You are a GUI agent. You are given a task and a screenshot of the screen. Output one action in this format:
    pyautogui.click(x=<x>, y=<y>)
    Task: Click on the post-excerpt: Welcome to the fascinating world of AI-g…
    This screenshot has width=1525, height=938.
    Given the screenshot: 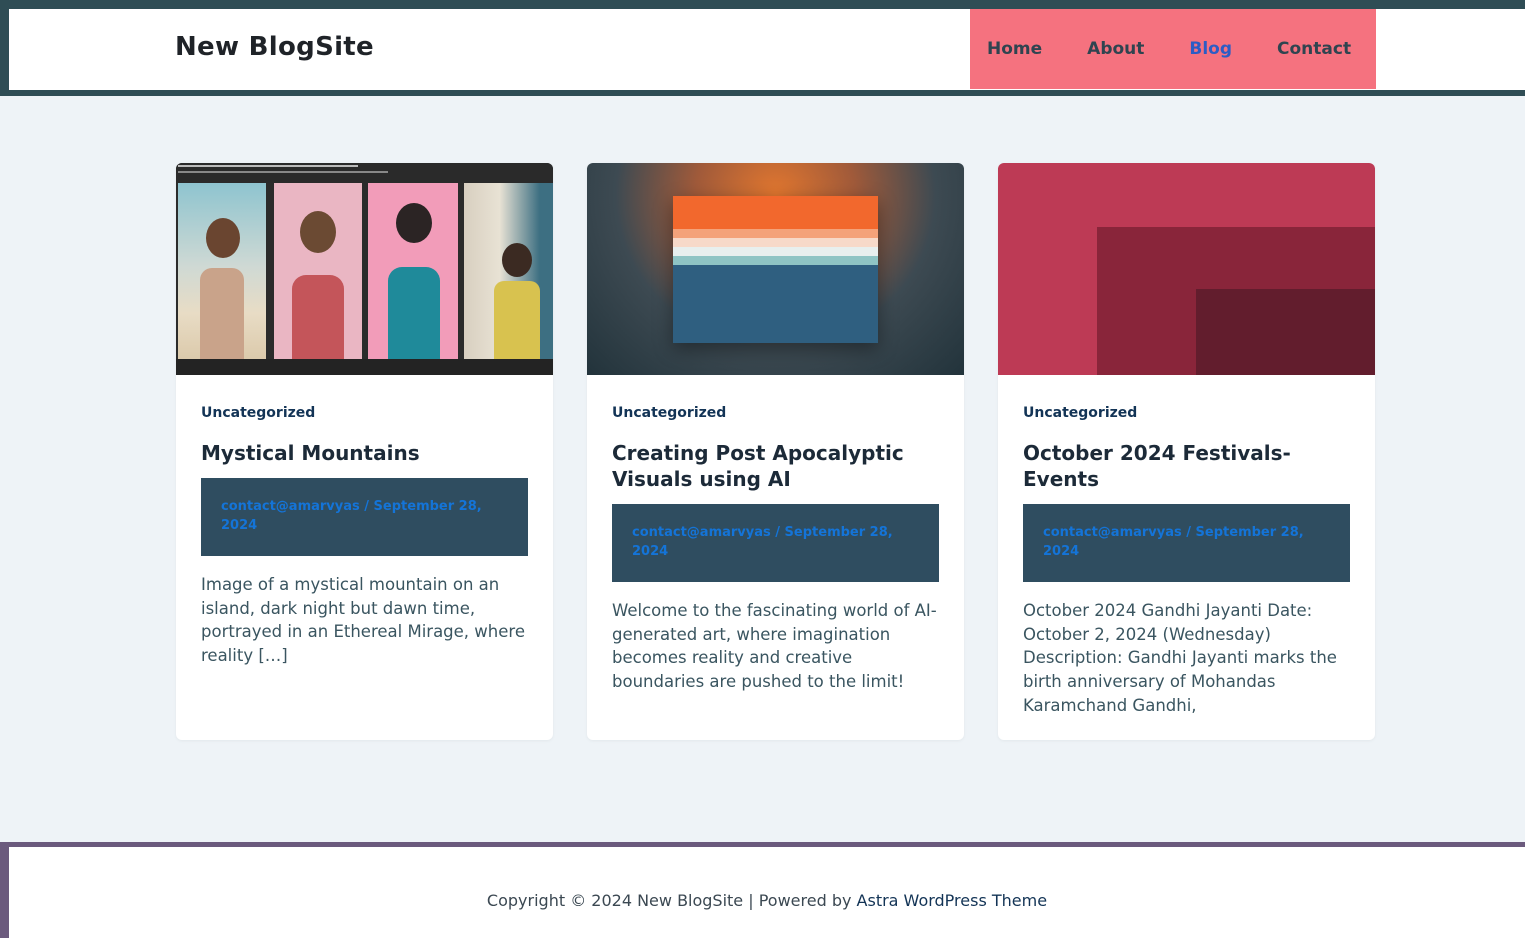 What is the action you would take?
    pyautogui.click(x=774, y=646)
    